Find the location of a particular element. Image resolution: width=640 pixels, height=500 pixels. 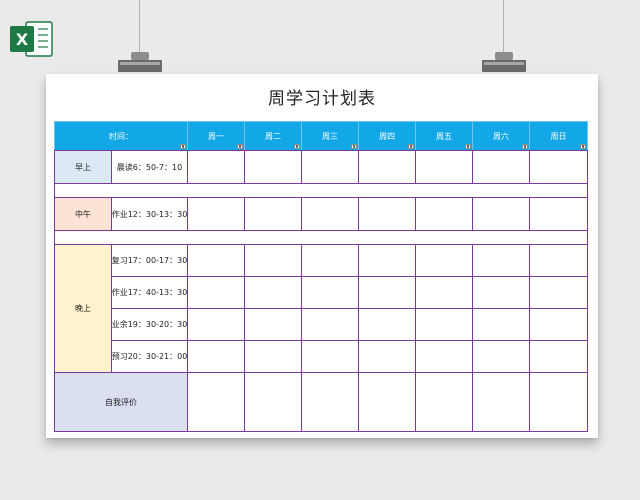

header-time-cell: 时间： ▼ is located at coordinates (121, 136).